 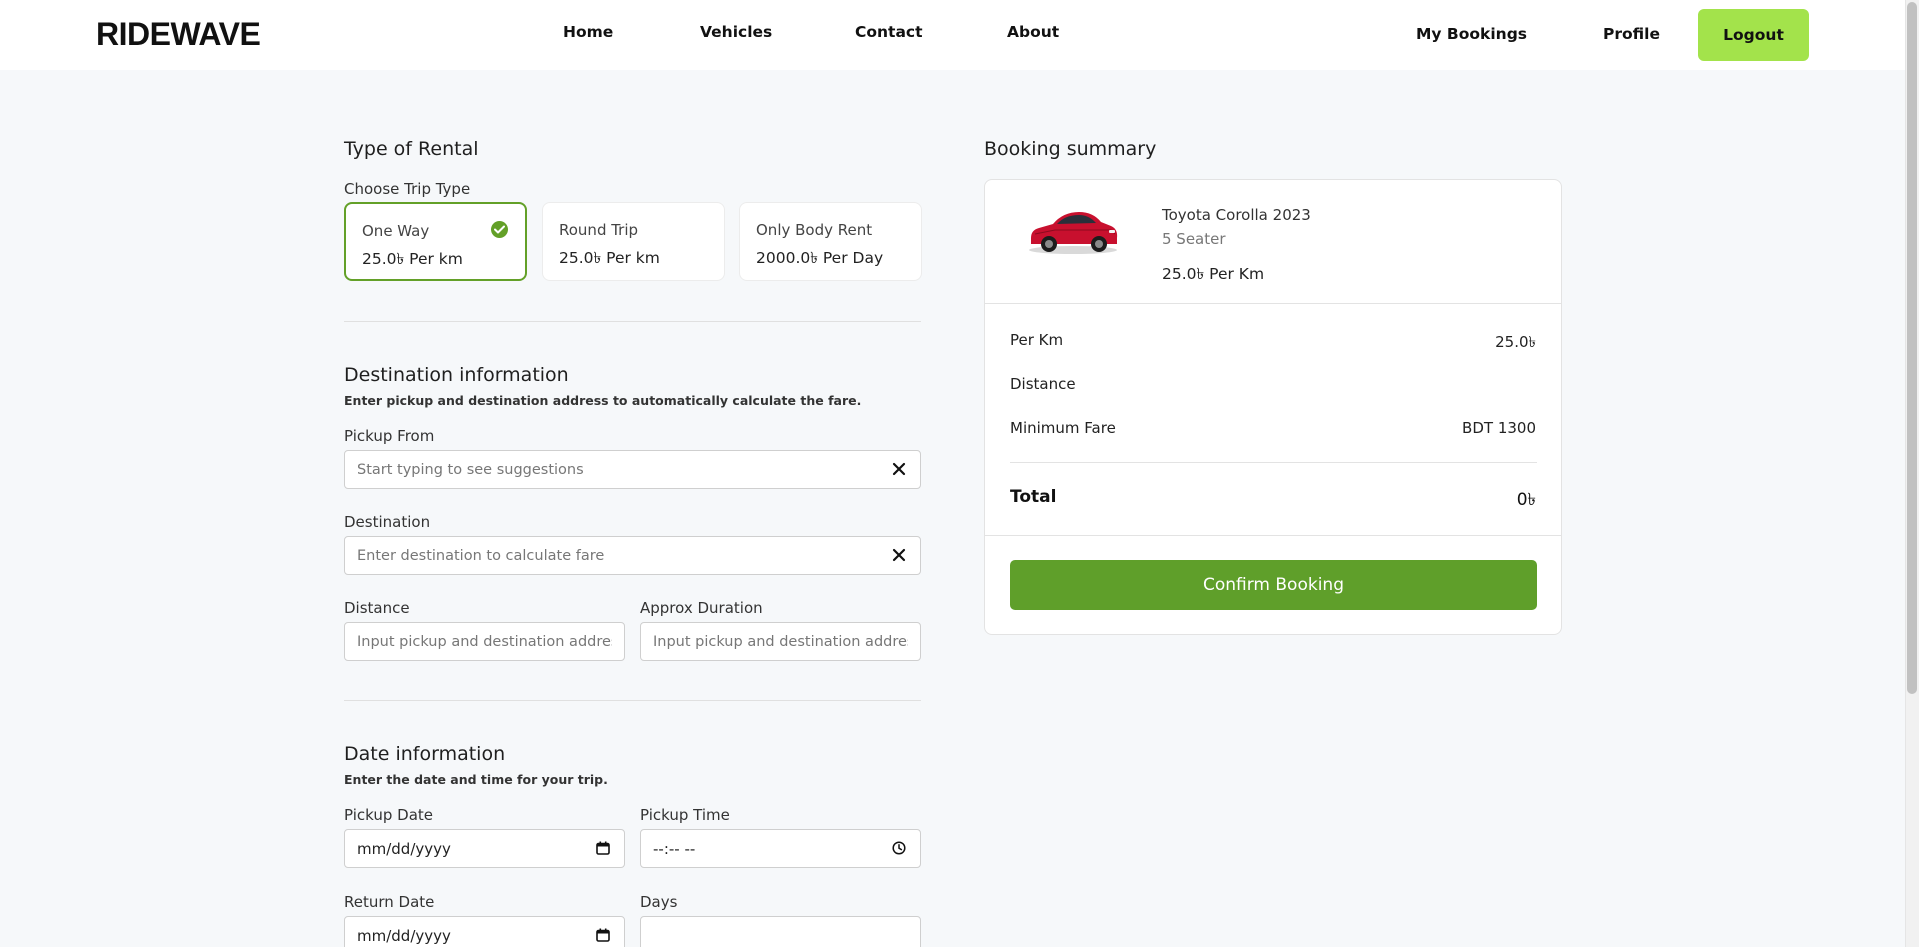 What do you see at coordinates (407, 189) in the screenshot?
I see `choose-trip-type-label: Choose Trip Type` at bounding box center [407, 189].